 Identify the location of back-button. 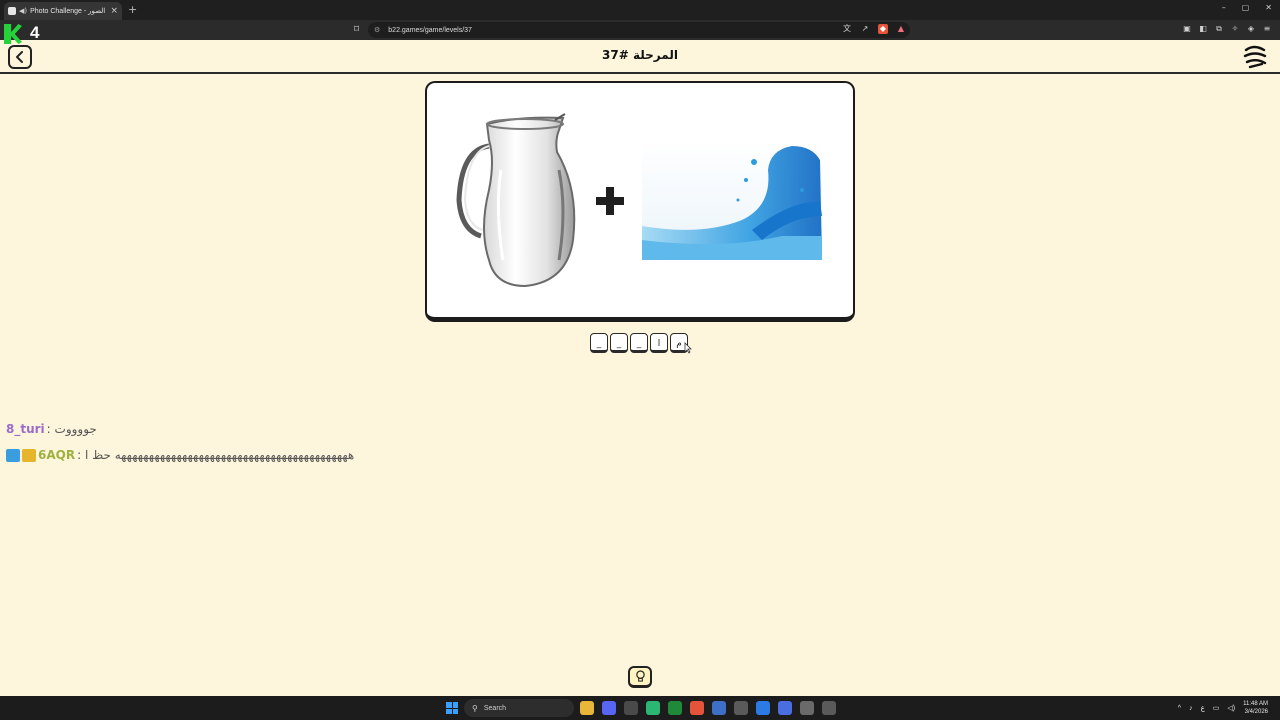
(20, 57).